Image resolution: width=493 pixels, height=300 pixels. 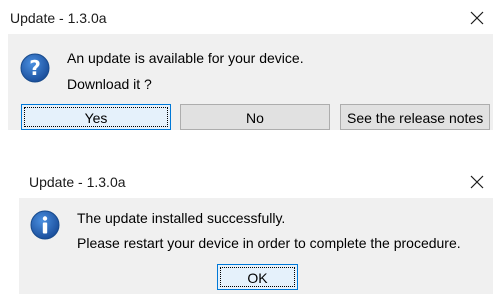 What do you see at coordinates (185, 58) in the screenshot?
I see `message-line-1: An update is available for your device.` at bounding box center [185, 58].